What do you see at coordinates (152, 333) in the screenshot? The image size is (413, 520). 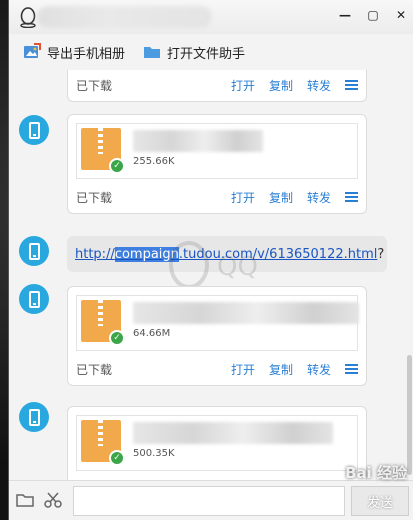 I see `file-size: 64.66M` at bounding box center [152, 333].